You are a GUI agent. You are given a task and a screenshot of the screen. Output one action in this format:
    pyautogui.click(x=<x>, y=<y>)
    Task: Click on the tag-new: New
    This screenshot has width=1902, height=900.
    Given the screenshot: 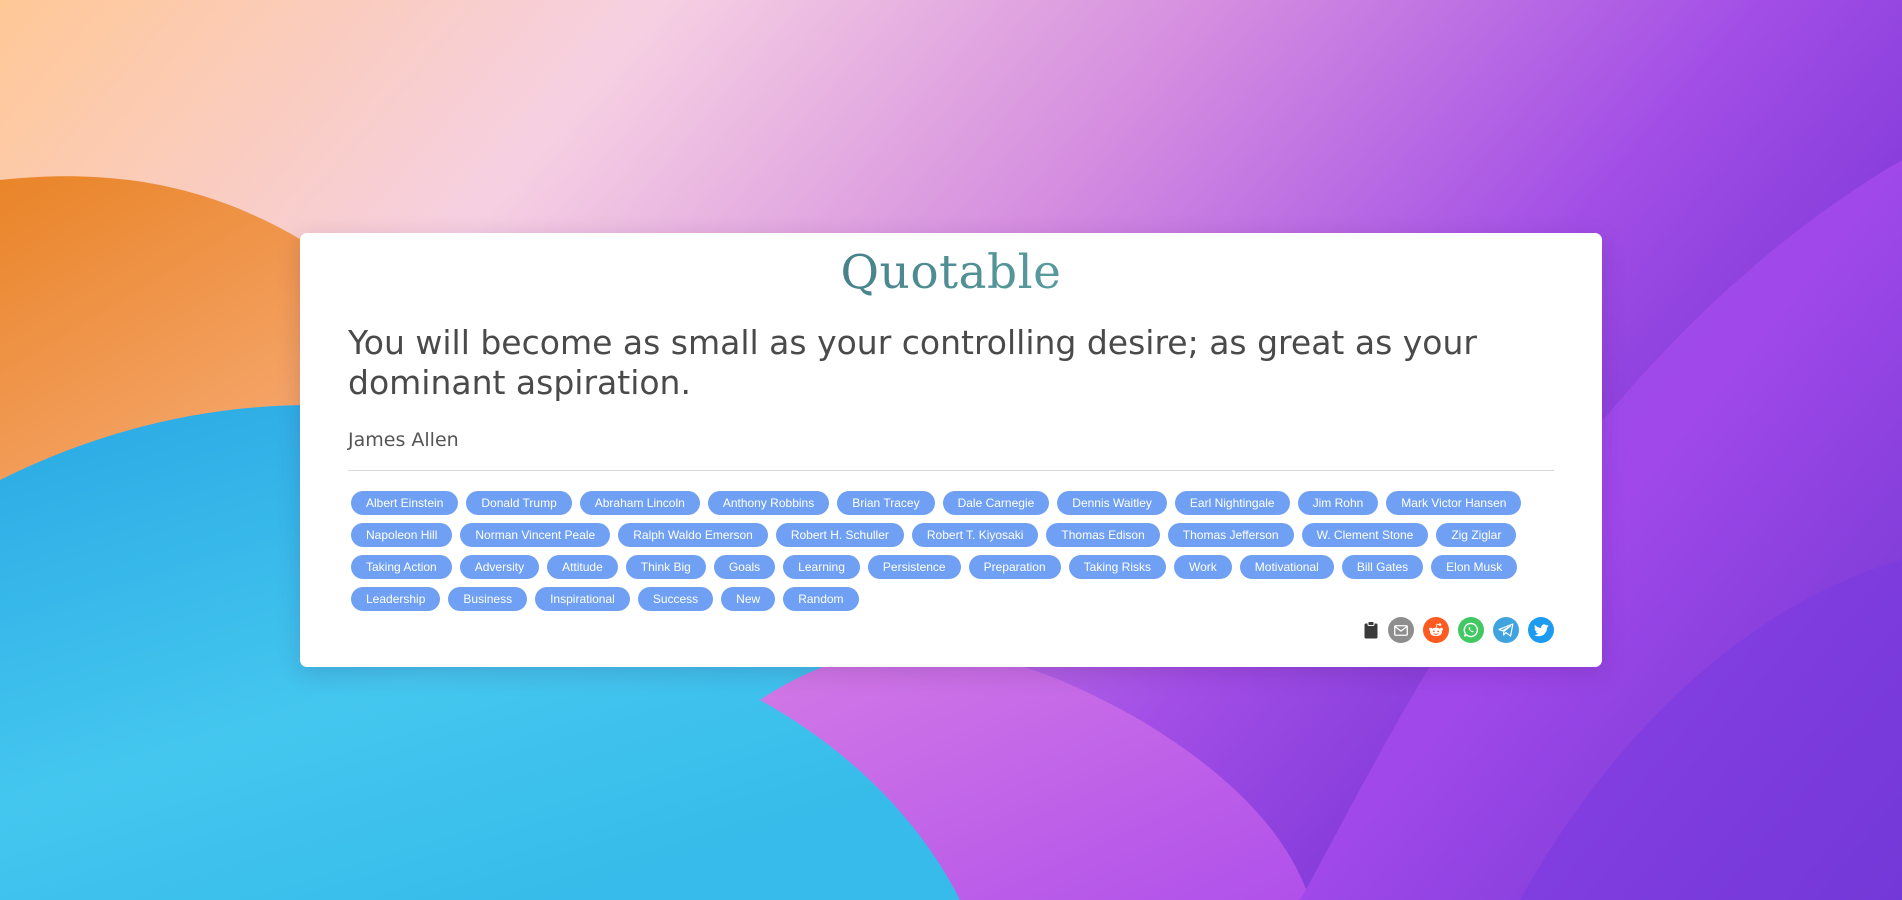 What is the action you would take?
    pyautogui.click(x=748, y=599)
    